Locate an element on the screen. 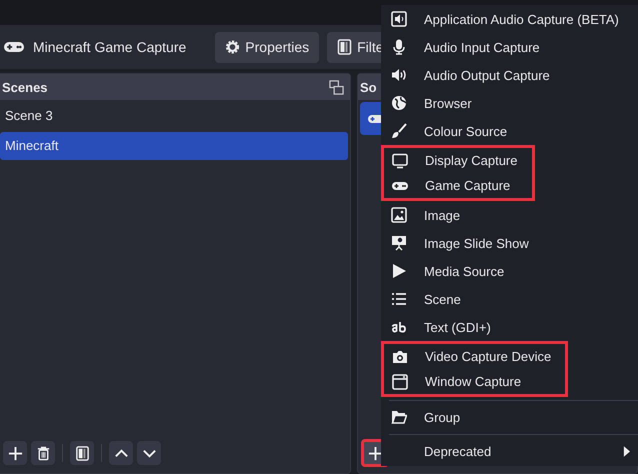 The height and width of the screenshot is (474, 638). menu-item: Browser is located at coordinates (510, 103).